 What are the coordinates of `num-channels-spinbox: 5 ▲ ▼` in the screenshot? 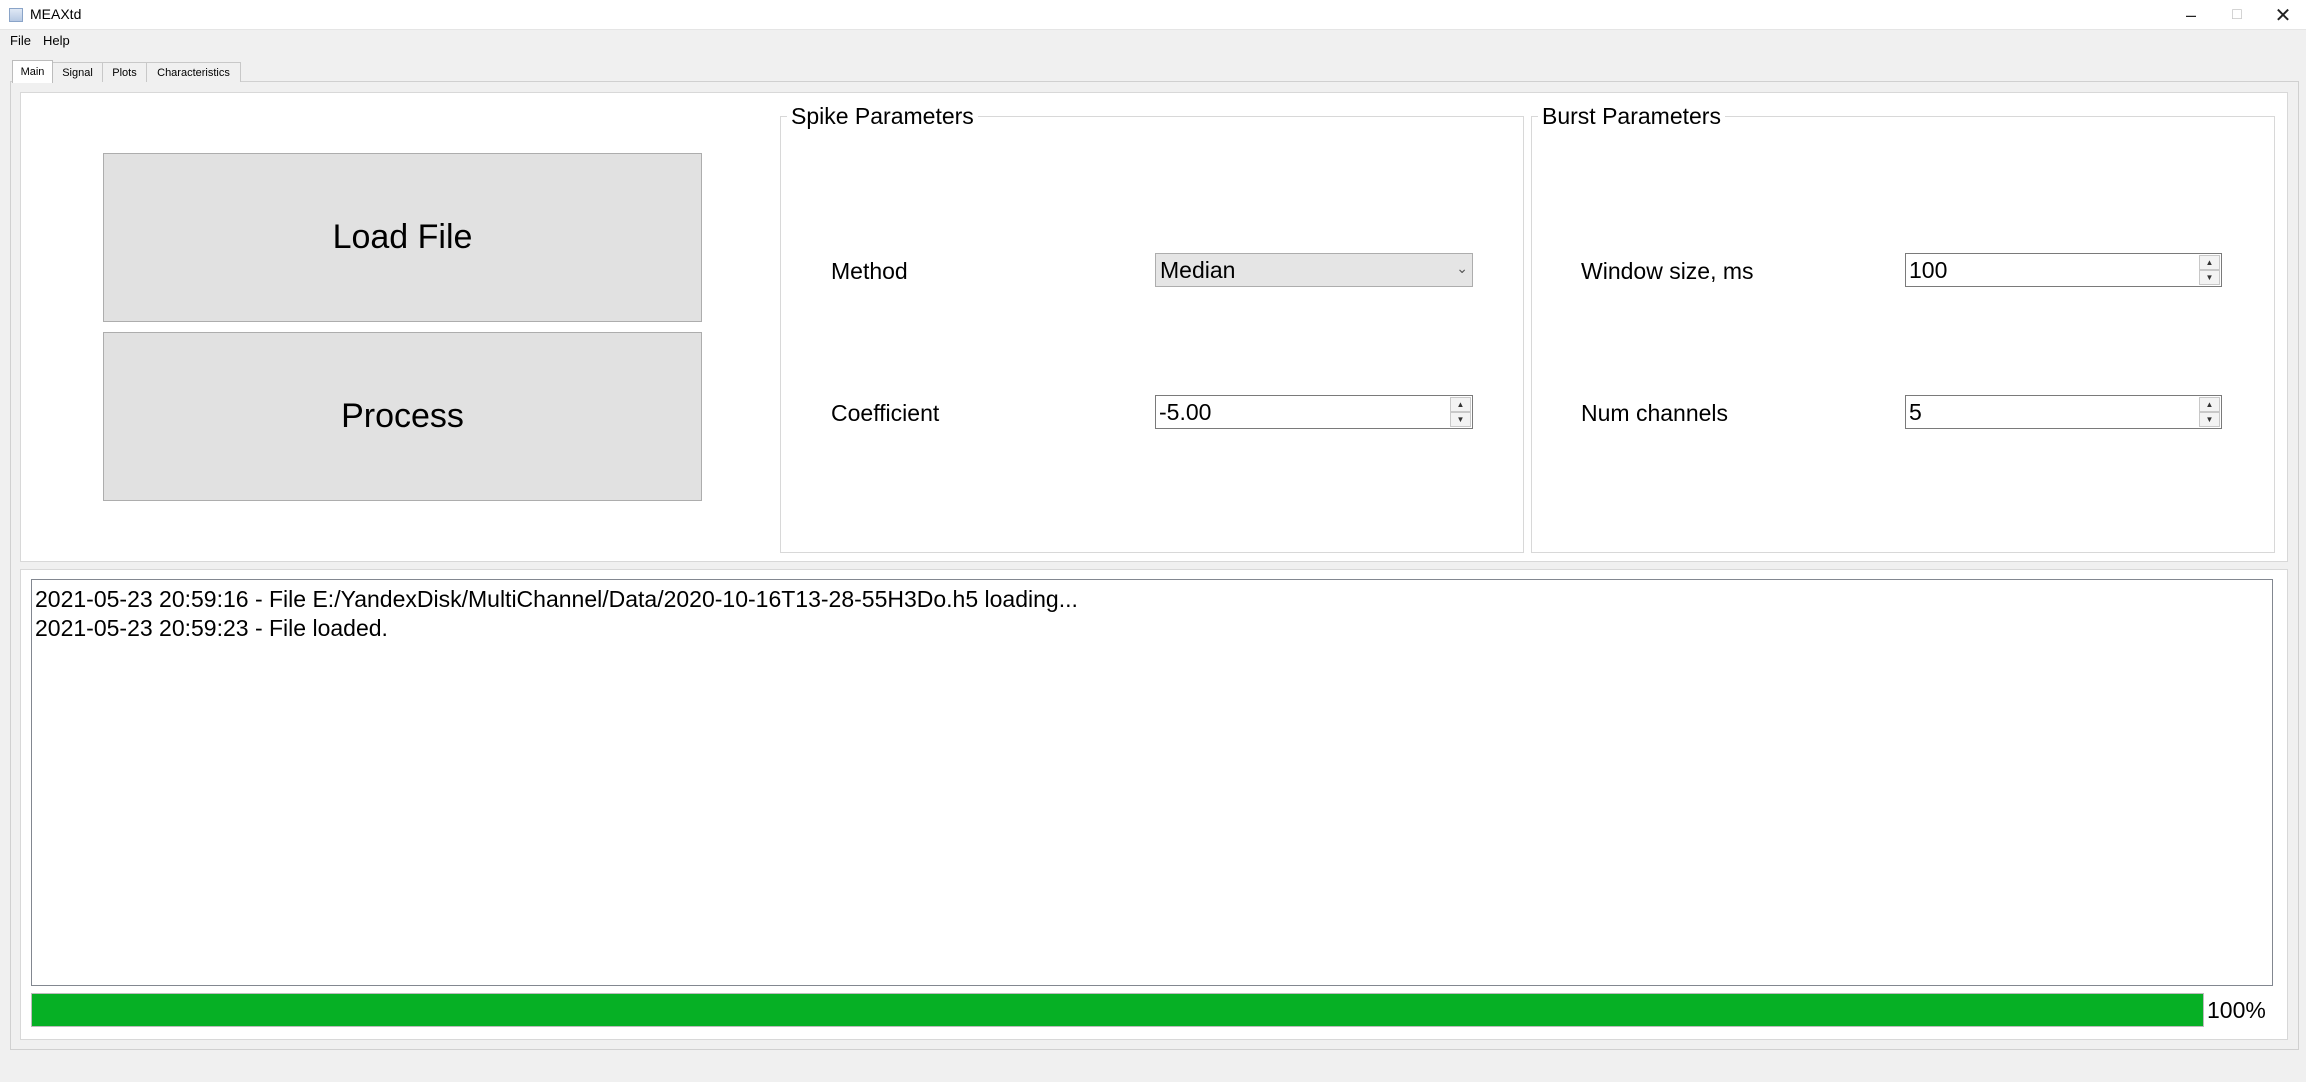 It's located at (2063, 412).